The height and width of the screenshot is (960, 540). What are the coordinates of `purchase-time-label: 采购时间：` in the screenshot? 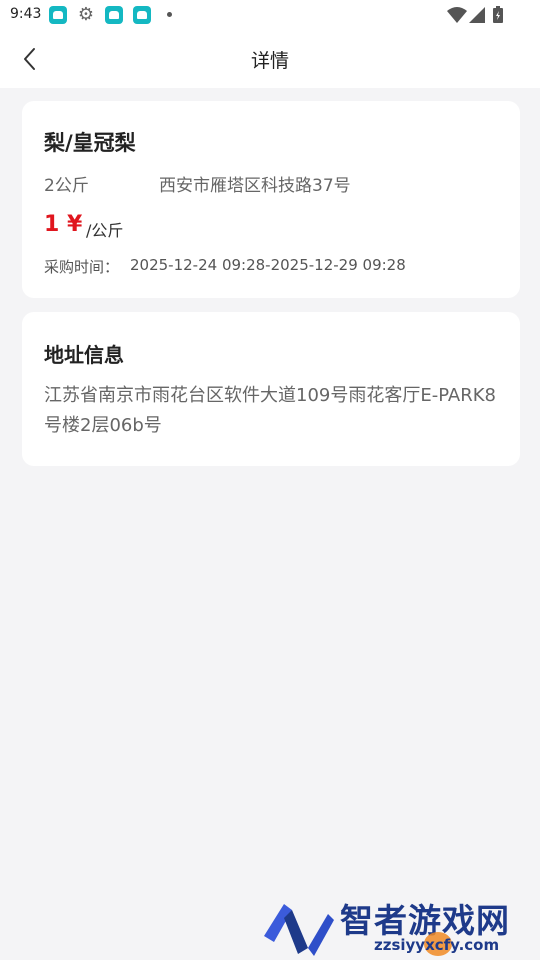 It's located at (82, 267).